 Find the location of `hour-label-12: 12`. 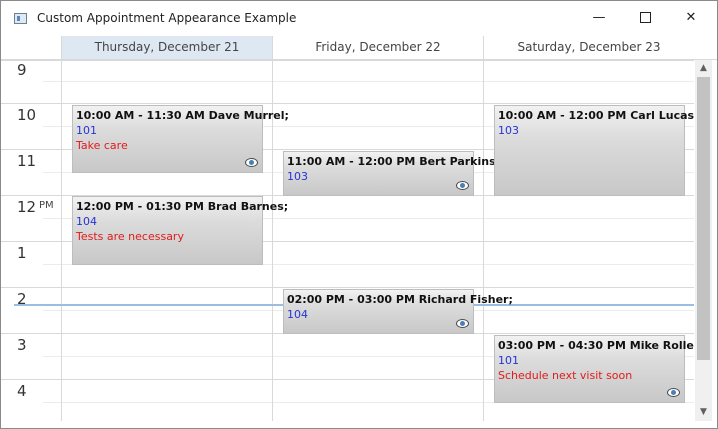

hour-label-12: 12 is located at coordinates (27, 207).